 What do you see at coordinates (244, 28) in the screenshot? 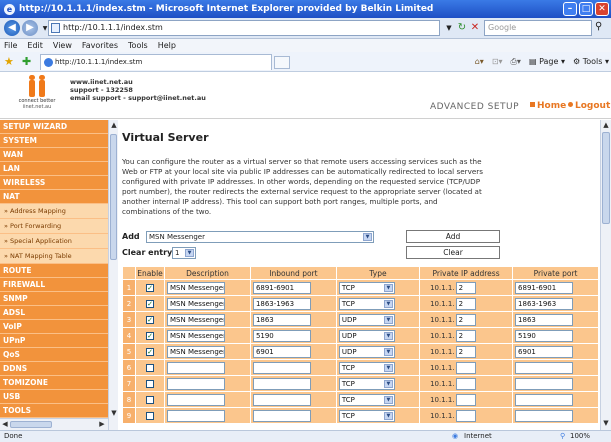
I see `address-input: http://10.1.1.1/index.stm` at bounding box center [244, 28].